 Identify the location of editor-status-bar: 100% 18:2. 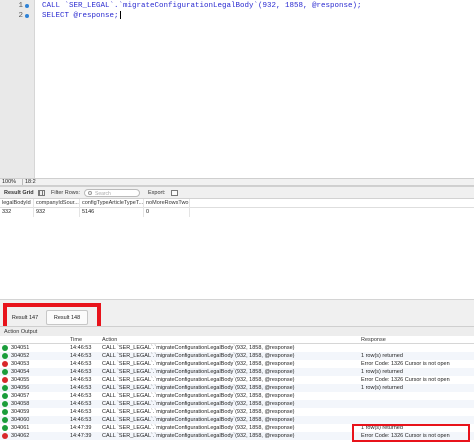
(237, 182).